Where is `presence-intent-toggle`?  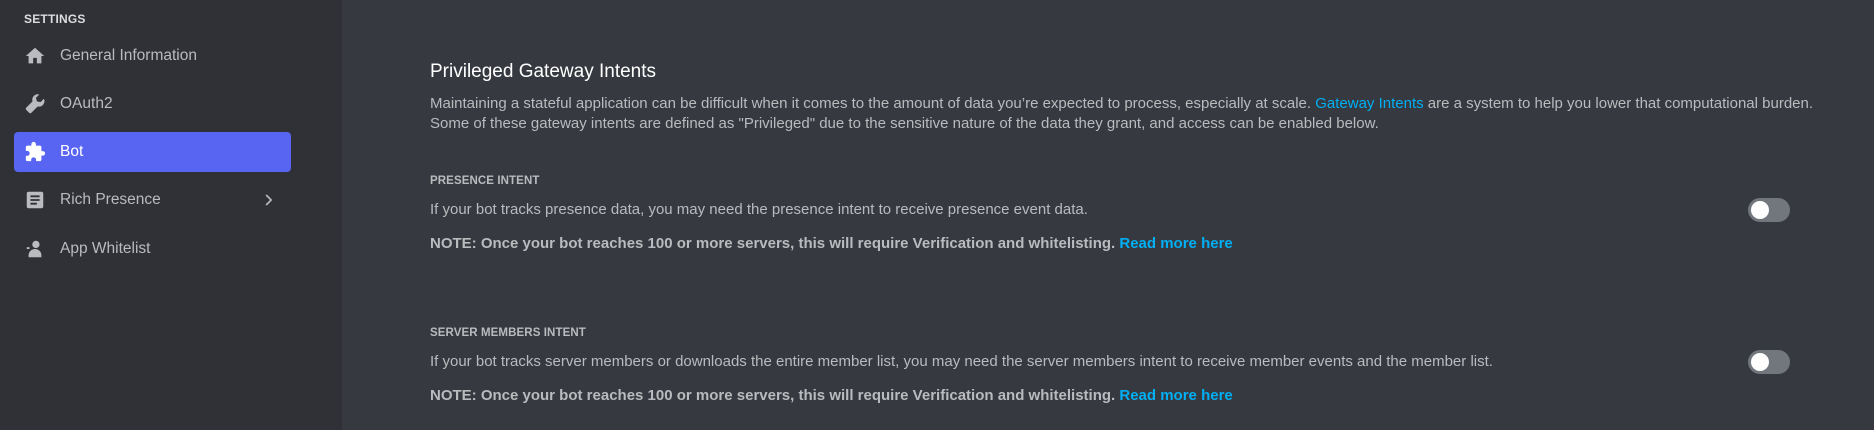
presence-intent-toggle is located at coordinates (1769, 210).